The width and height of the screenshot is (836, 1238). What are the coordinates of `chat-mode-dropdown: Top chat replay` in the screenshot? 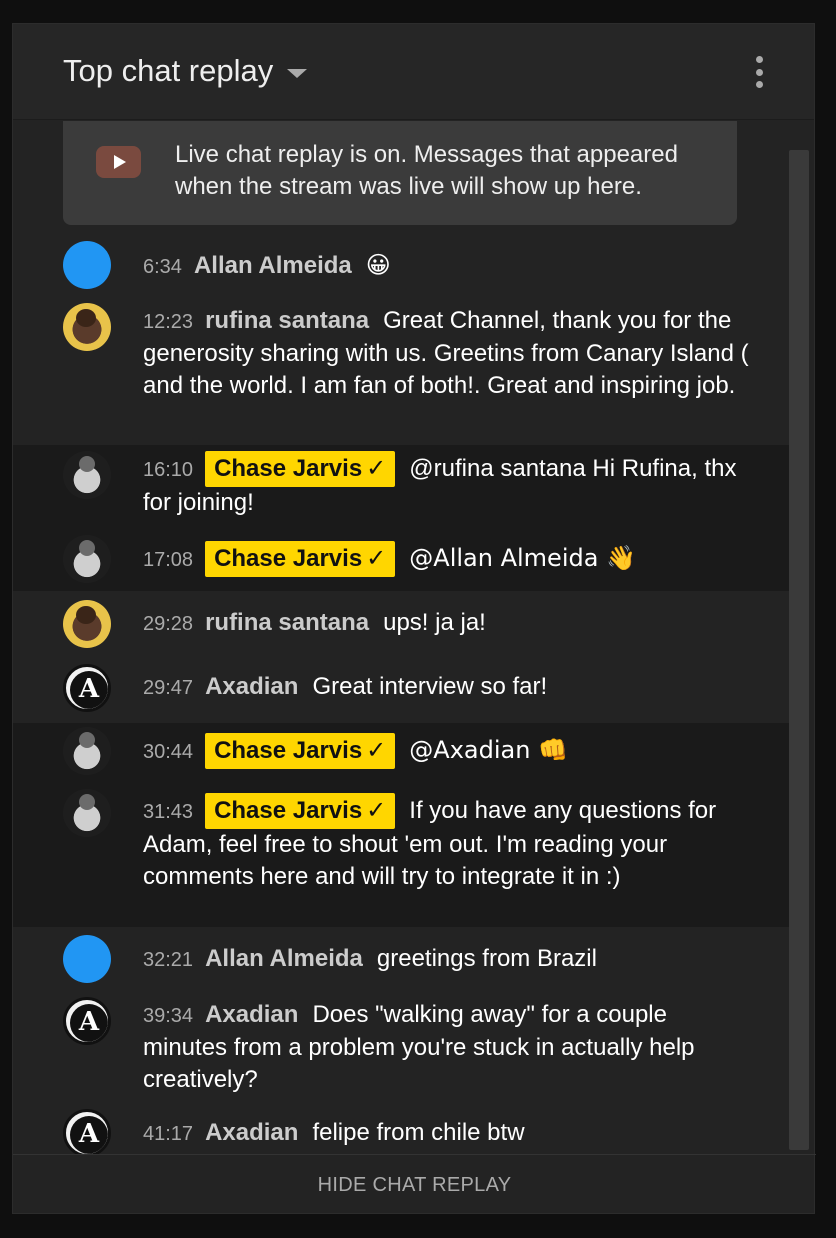 It's located at (185, 71).